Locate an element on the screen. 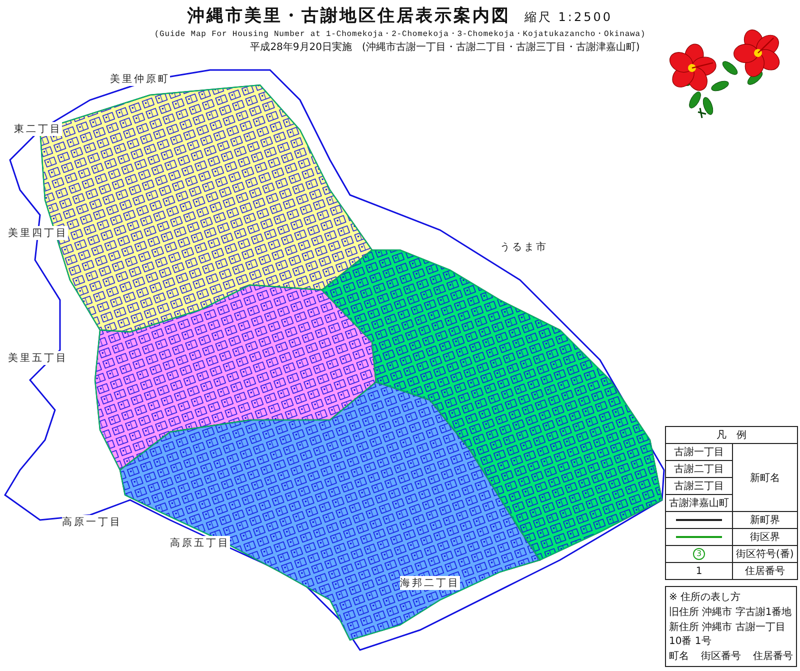 The image size is (800, 671). district-name: 古謝二丁目 is located at coordinates (699, 469).